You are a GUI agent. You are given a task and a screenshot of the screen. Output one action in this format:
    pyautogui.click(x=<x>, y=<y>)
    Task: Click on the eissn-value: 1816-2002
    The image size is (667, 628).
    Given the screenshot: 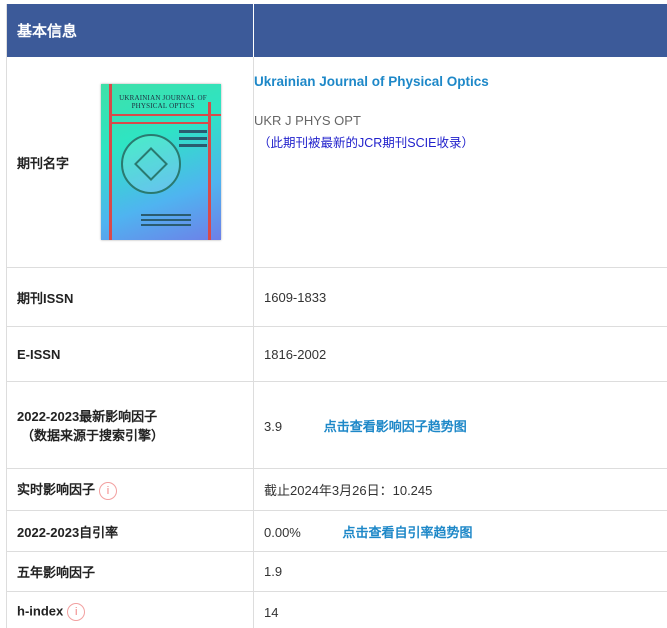 What is the action you would take?
    pyautogui.click(x=460, y=354)
    